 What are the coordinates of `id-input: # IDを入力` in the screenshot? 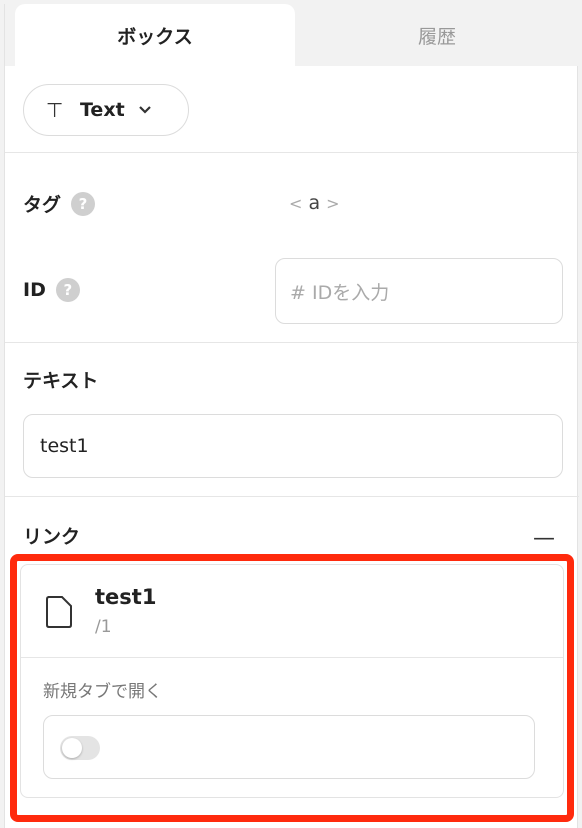 It's located at (419, 291).